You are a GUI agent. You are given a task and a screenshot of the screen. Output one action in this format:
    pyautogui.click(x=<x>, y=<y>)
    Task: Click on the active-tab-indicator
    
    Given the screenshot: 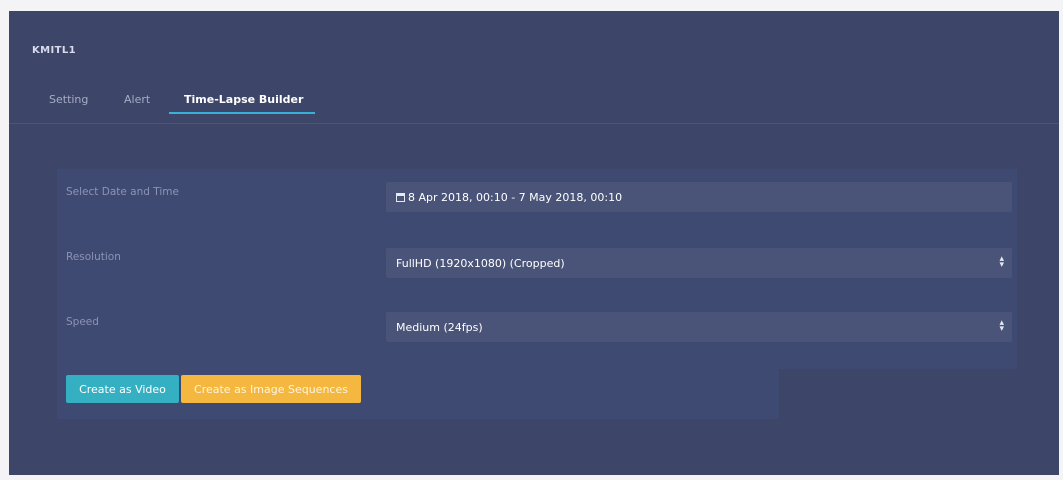 What is the action you would take?
    pyautogui.click(x=242, y=113)
    